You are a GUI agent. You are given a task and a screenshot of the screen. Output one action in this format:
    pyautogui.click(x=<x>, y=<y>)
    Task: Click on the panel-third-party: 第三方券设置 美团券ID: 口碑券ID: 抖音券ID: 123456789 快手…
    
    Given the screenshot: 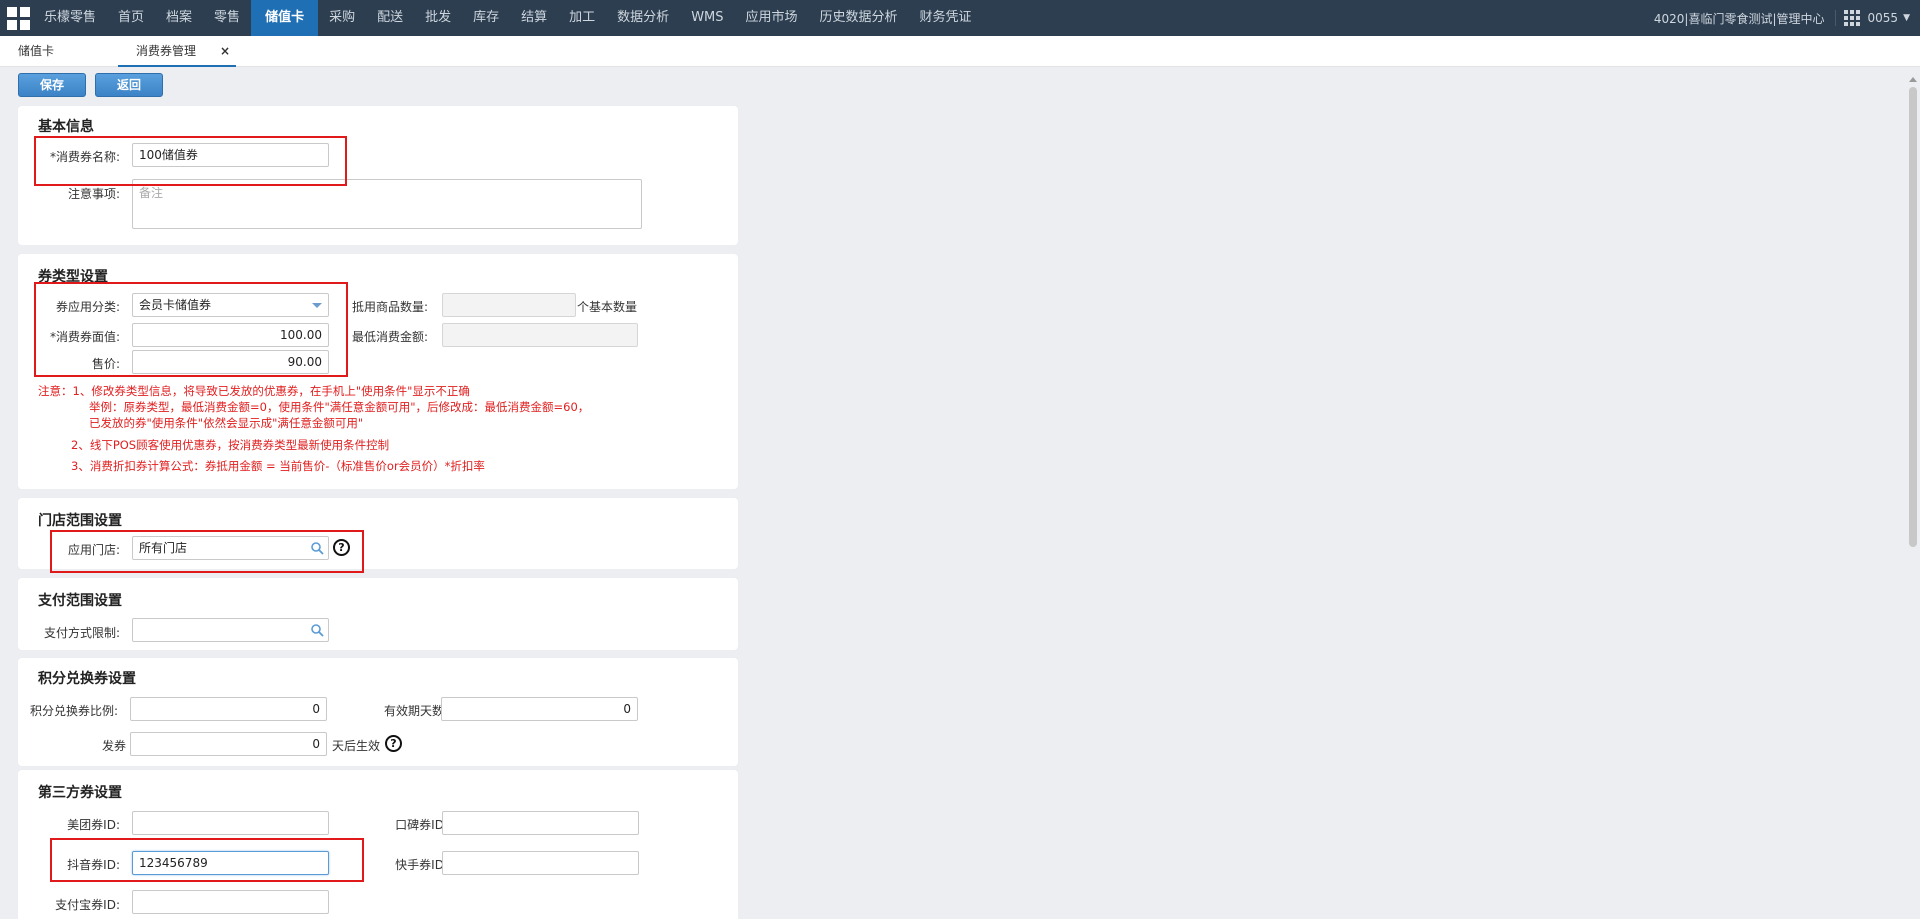 What is the action you would take?
    pyautogui.click(x=378, y=844)
    